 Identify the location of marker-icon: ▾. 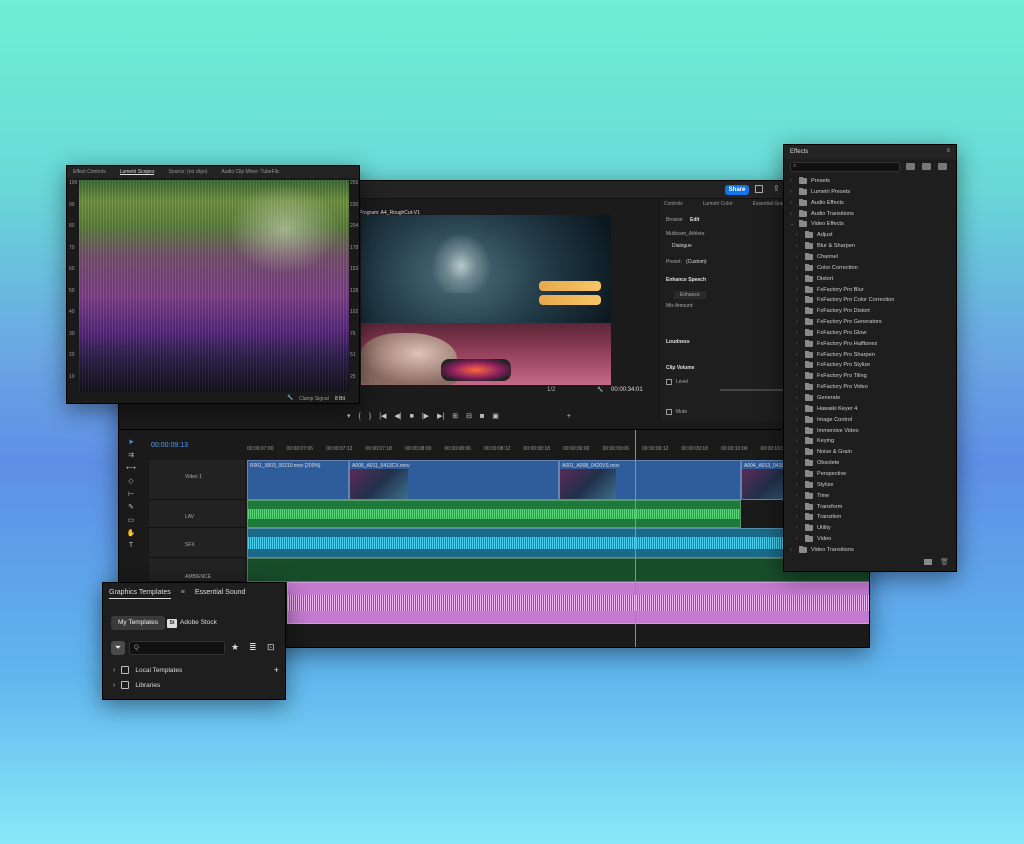
(349, 416).